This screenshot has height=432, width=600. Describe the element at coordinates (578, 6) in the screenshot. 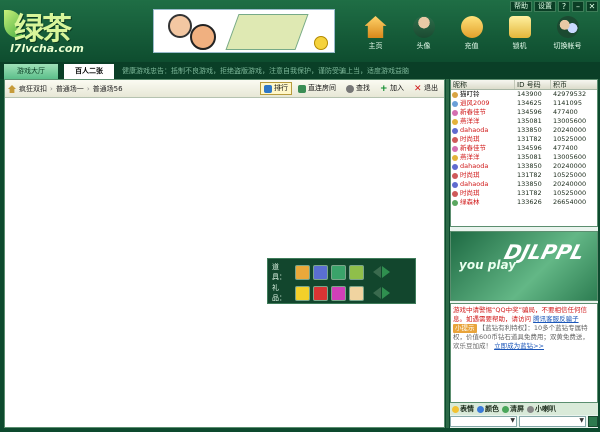

I see `minimize-button: –` at that location.